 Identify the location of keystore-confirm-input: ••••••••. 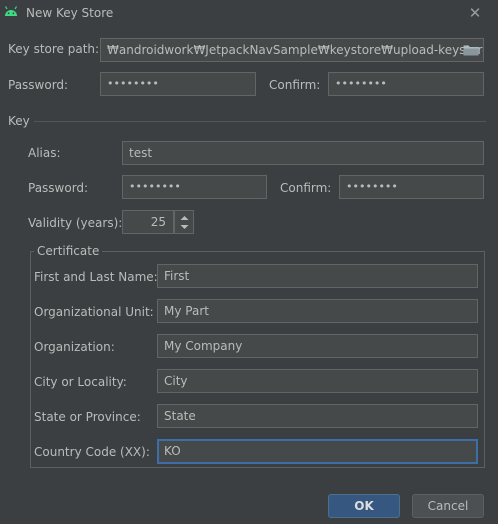
(406, 84).